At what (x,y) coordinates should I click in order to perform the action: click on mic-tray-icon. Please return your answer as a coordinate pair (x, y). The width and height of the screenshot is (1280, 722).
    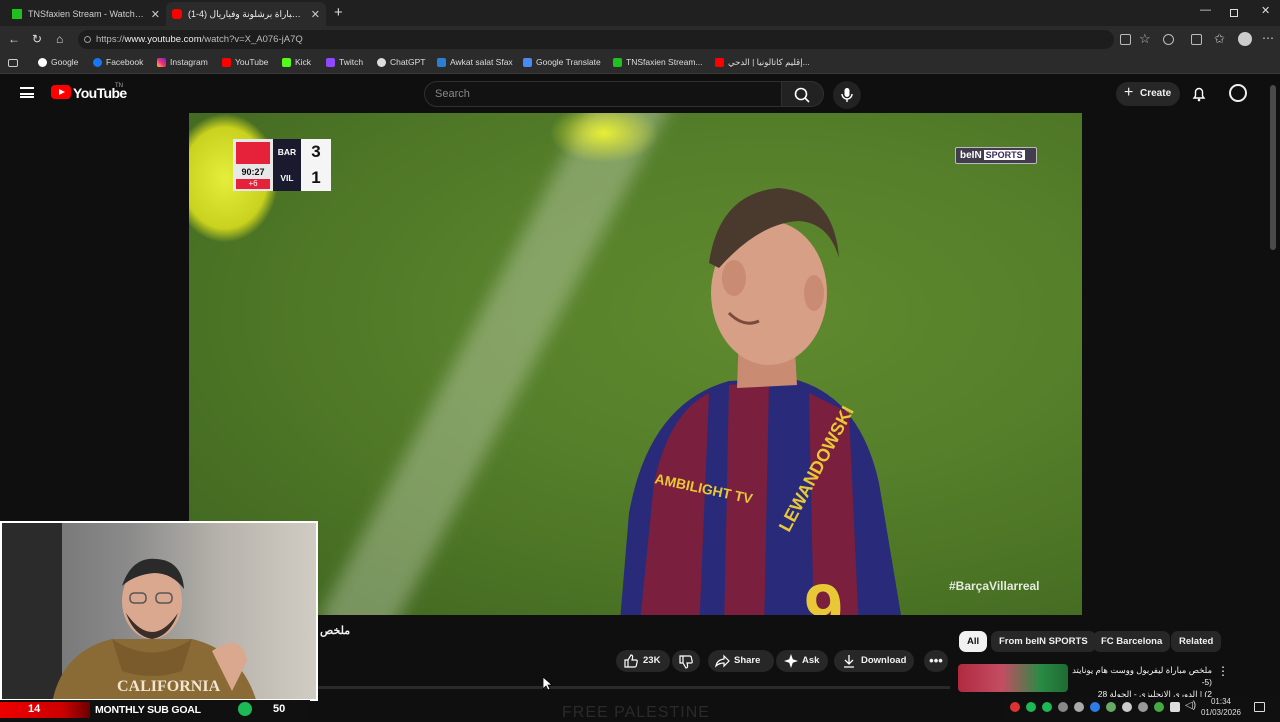
    Looking at the image, I should click on (1143, 707).